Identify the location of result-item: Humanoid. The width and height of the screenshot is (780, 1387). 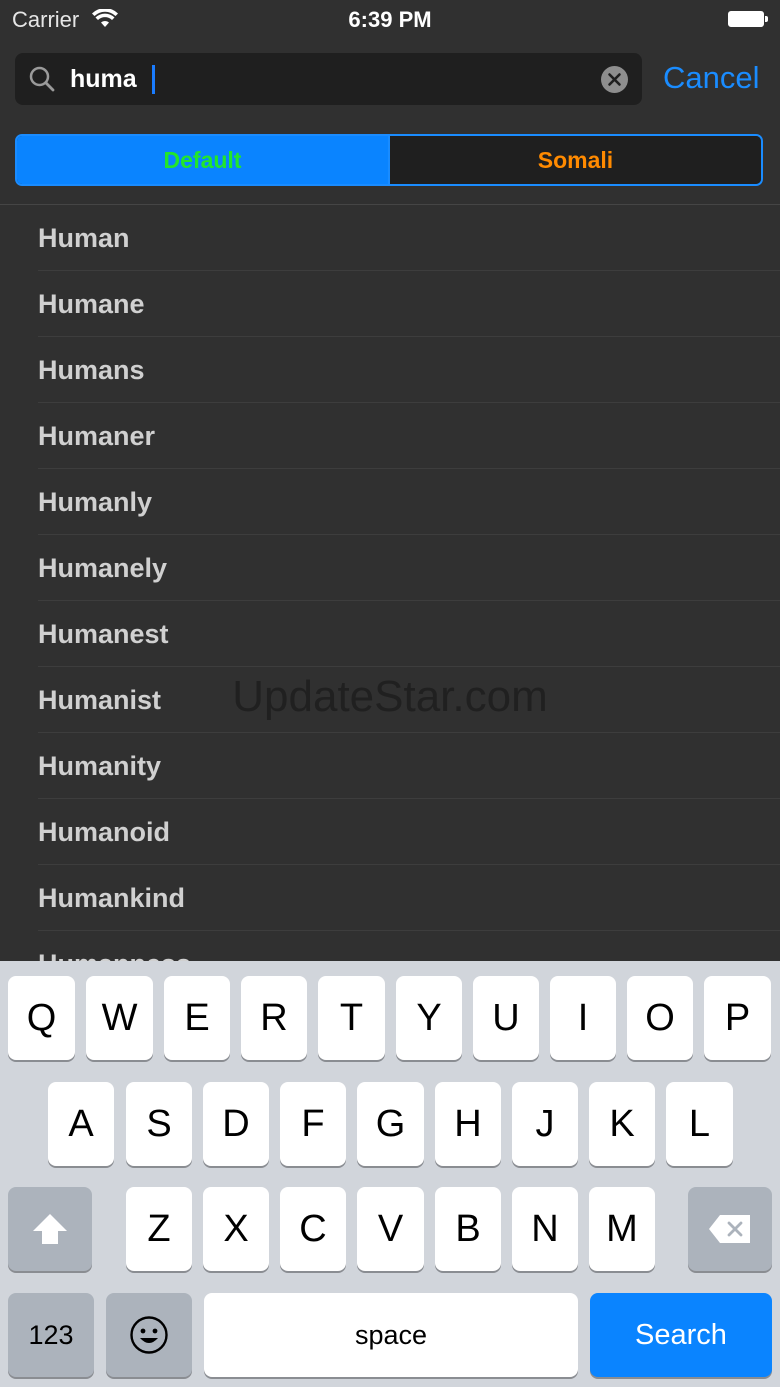
(390, 832).